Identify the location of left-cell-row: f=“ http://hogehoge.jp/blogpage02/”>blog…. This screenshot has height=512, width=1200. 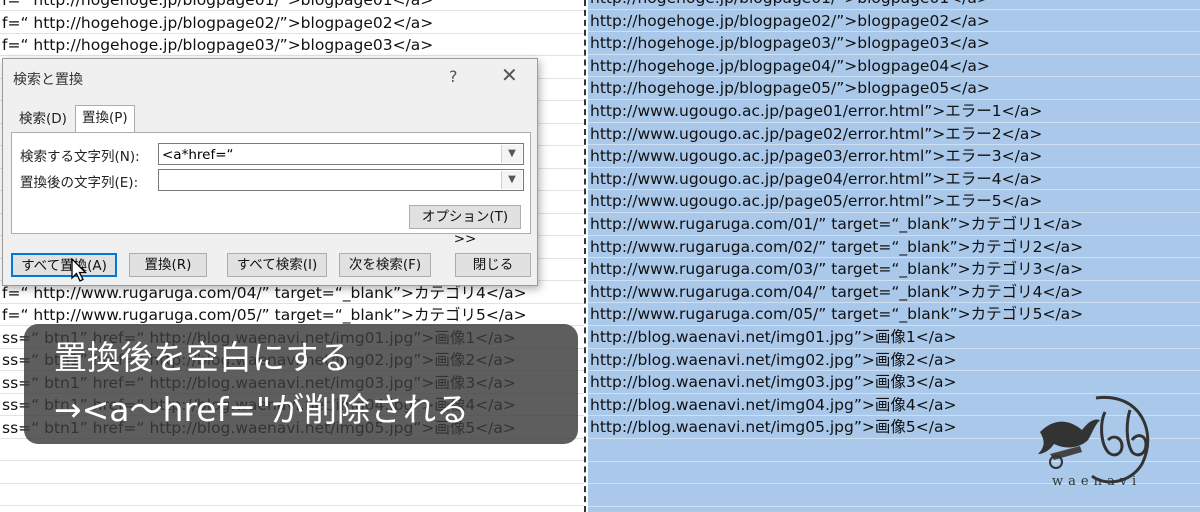
(292, 23).